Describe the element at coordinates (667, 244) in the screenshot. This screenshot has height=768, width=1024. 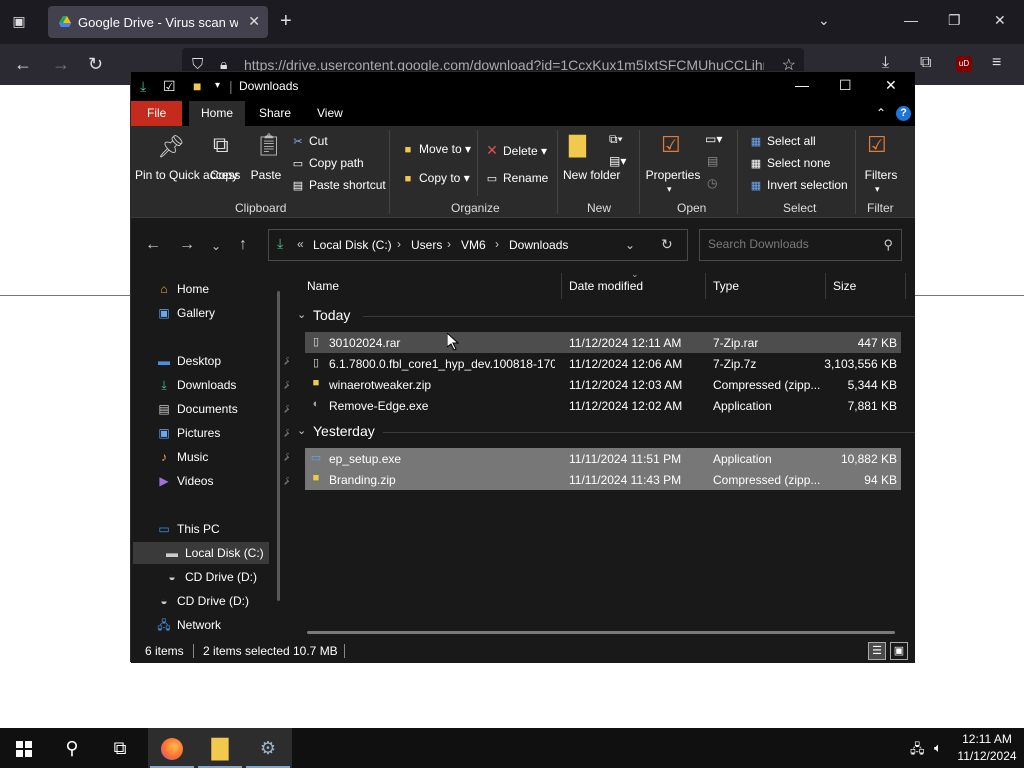
I see `refresh-icon: ↻` at that location.